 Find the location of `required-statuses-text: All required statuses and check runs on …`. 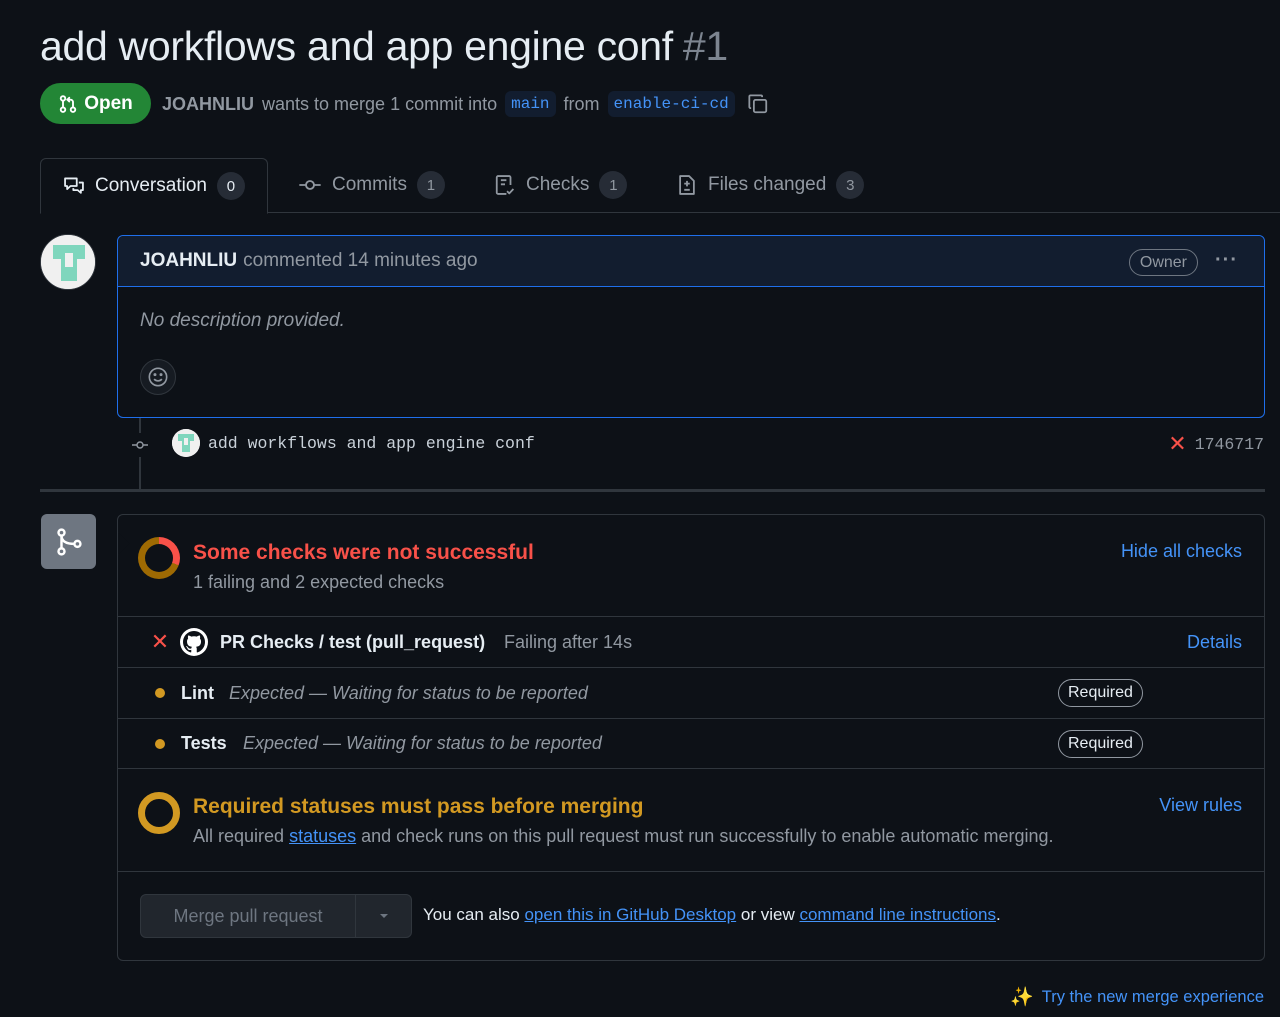

required-statuses-text: All required statuses and check runs on … is located at coordinates (623, 836).